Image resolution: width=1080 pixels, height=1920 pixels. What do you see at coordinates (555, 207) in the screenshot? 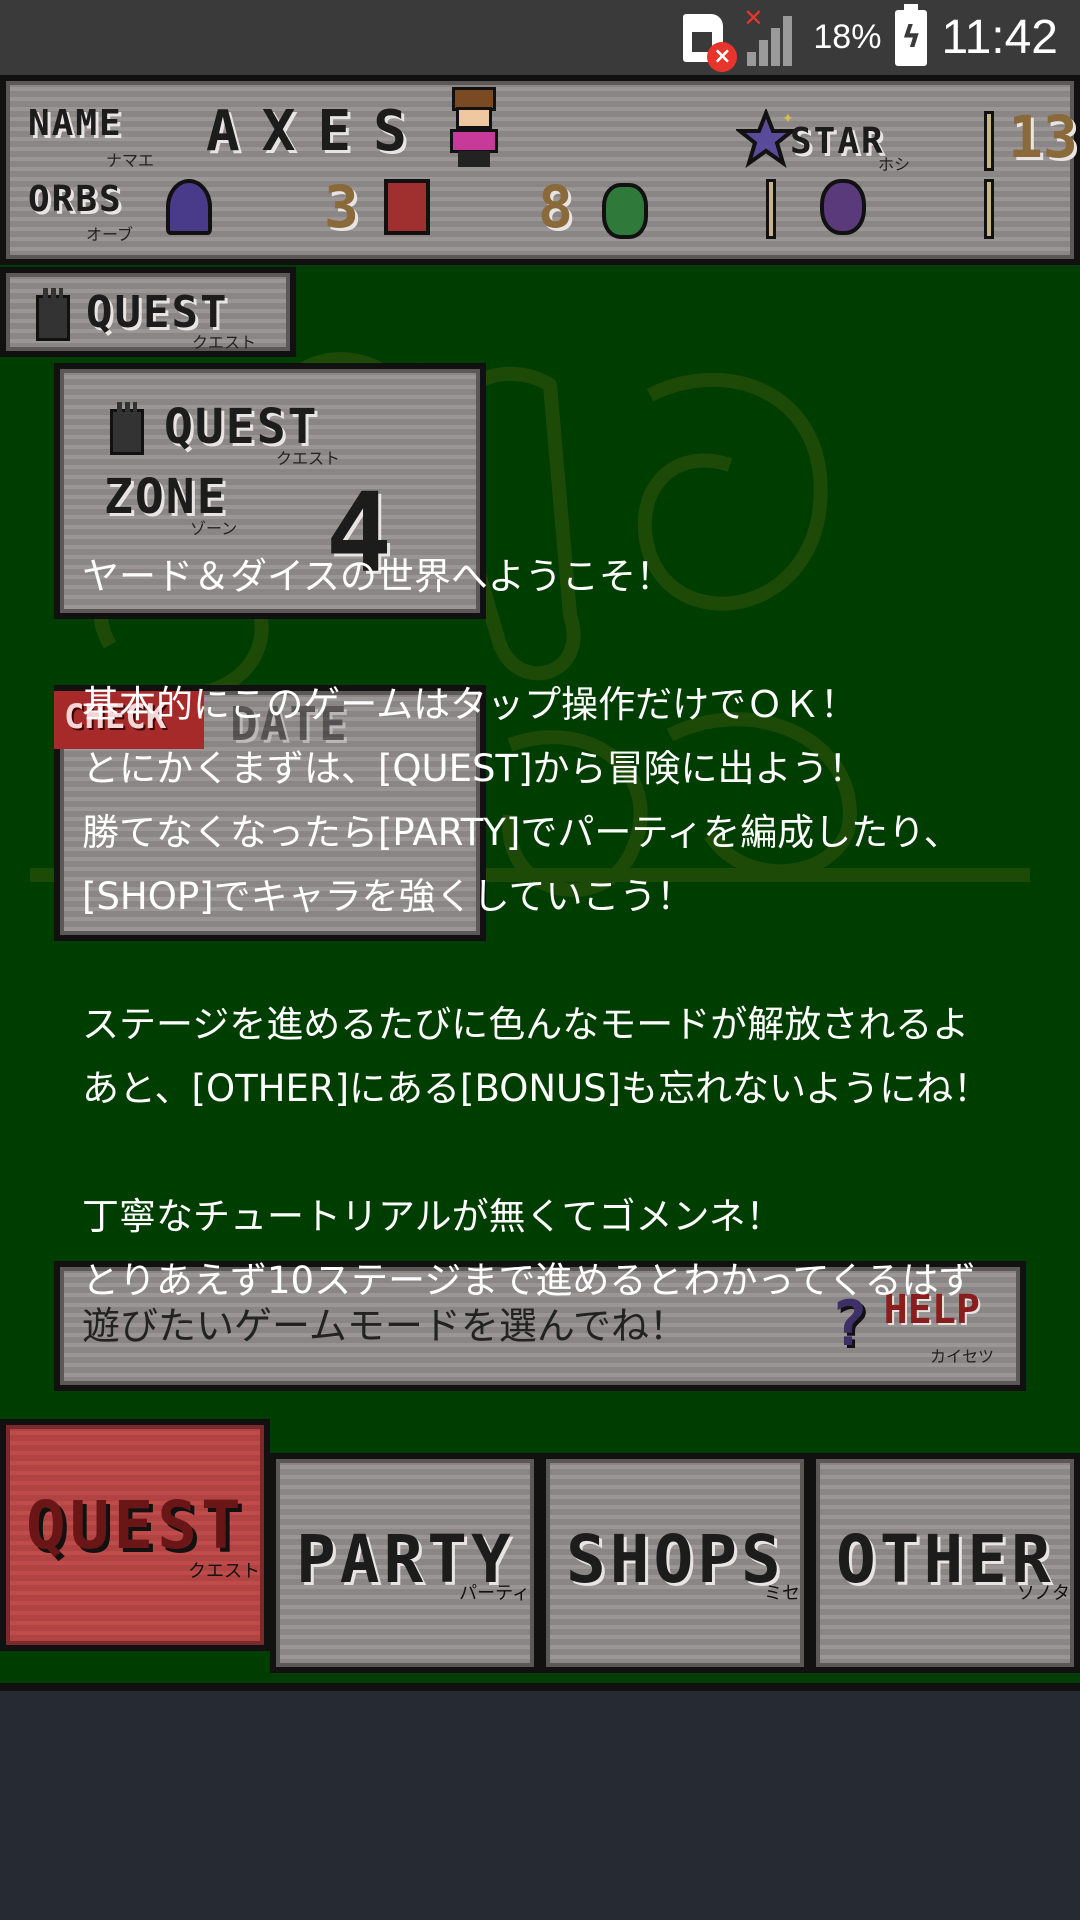
I see `orb-count-red: 8` at bounding box center [555, 207].